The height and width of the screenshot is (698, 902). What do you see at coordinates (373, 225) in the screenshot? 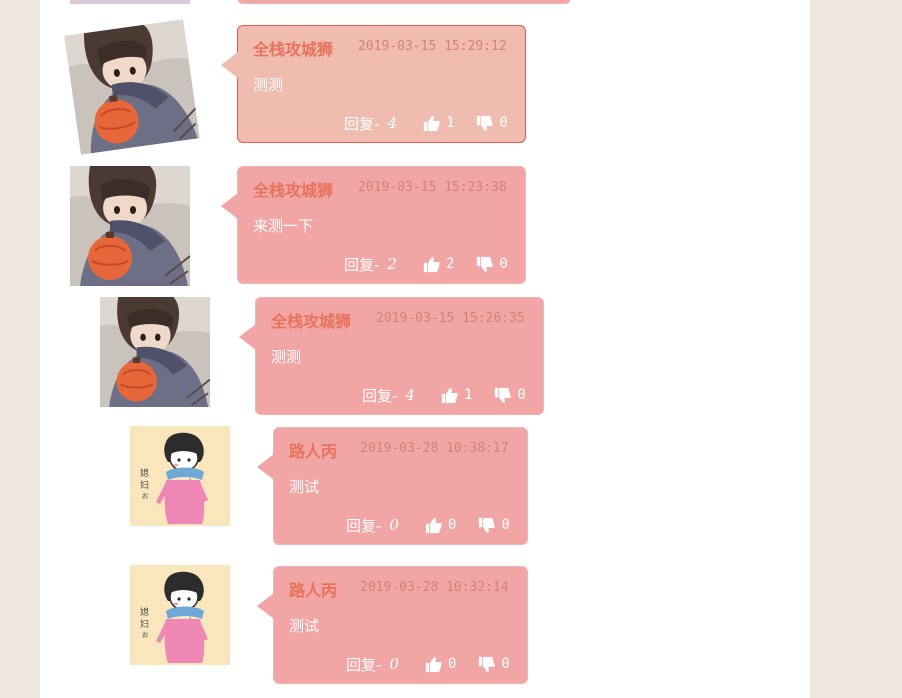
I see `comment-bubble: 全栈攻城狮 2019-03-15 15:23:38 来测一下 回复- 2 2 0` at bounding box center [373, 225].